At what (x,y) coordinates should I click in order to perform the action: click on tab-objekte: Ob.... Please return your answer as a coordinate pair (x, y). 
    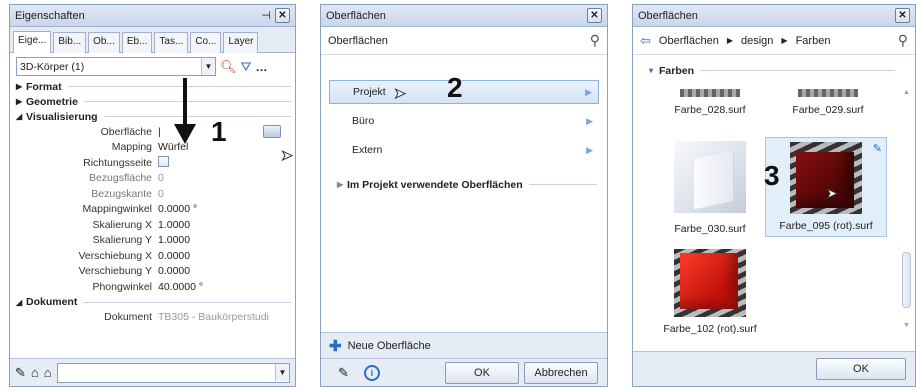
    Looking at the image, I should click on (104, 42).